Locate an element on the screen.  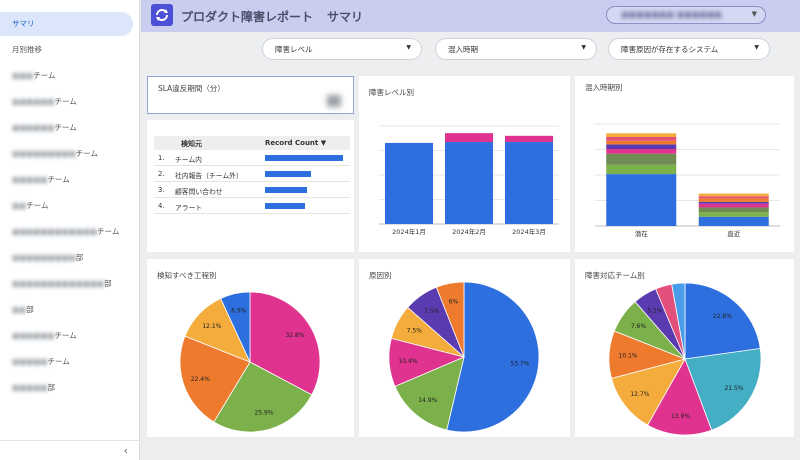
sidebar-item: ■■■■■■■■■チーム is located at coordinates (66, 154).